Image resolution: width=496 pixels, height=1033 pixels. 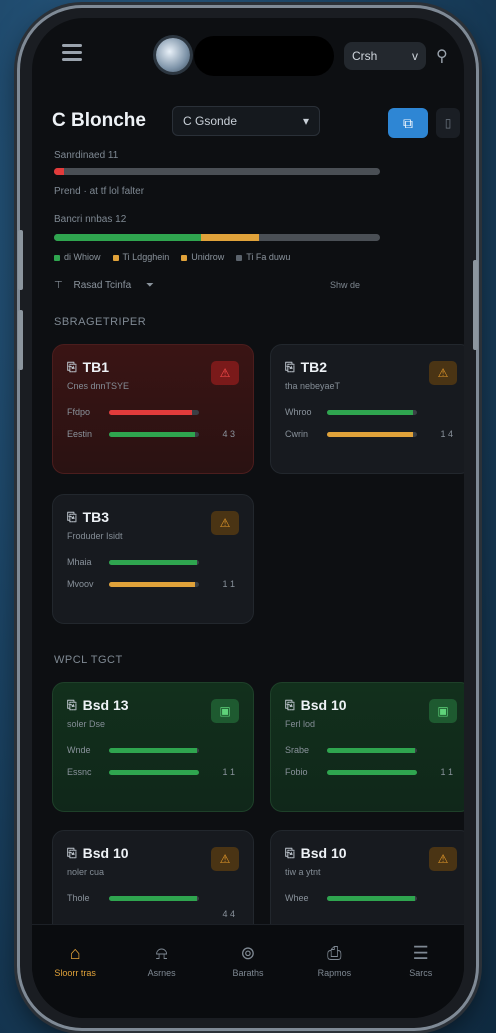 I want to click on user-selector: Crsh v, so click(x=385, y=56).